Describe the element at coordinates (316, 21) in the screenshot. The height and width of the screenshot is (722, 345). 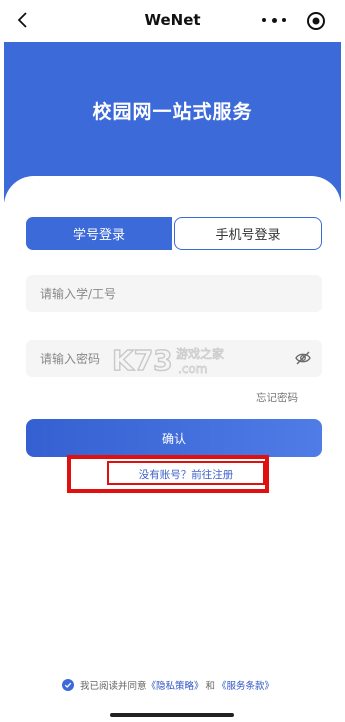
I see `target-close-icon` at that location.